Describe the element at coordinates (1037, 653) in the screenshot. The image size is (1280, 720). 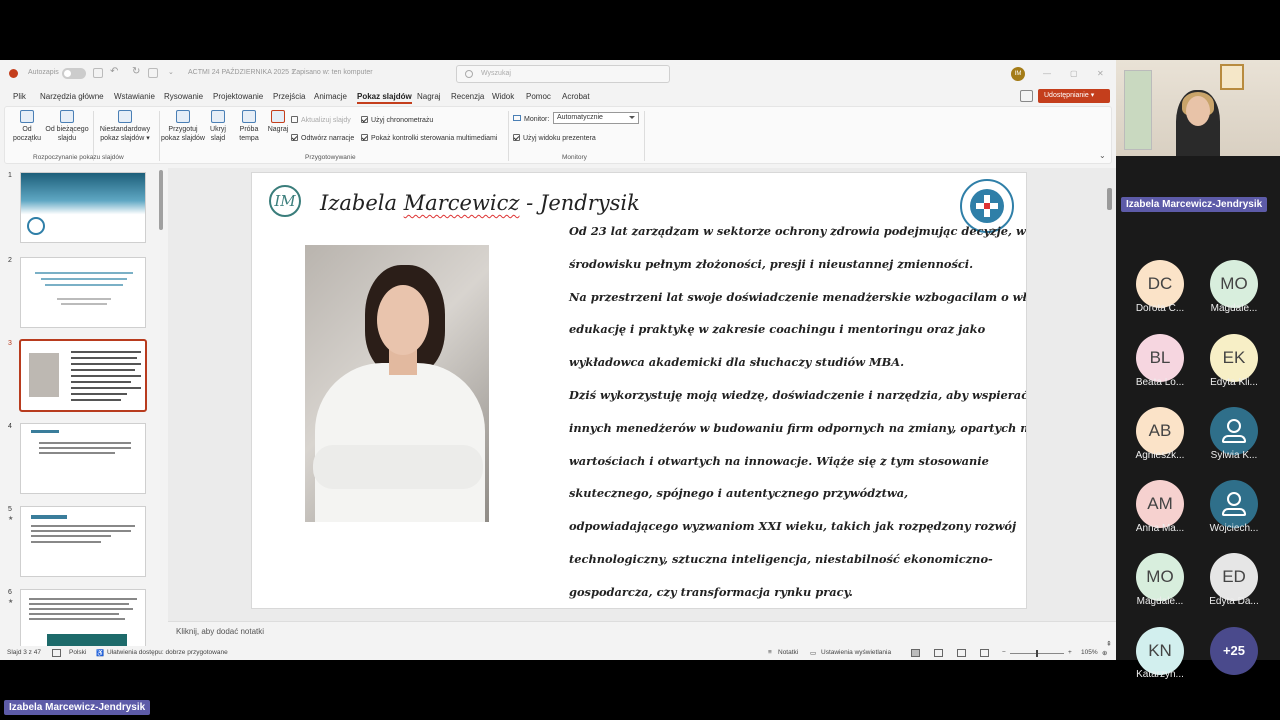
I see `zoom-slider` at that location.